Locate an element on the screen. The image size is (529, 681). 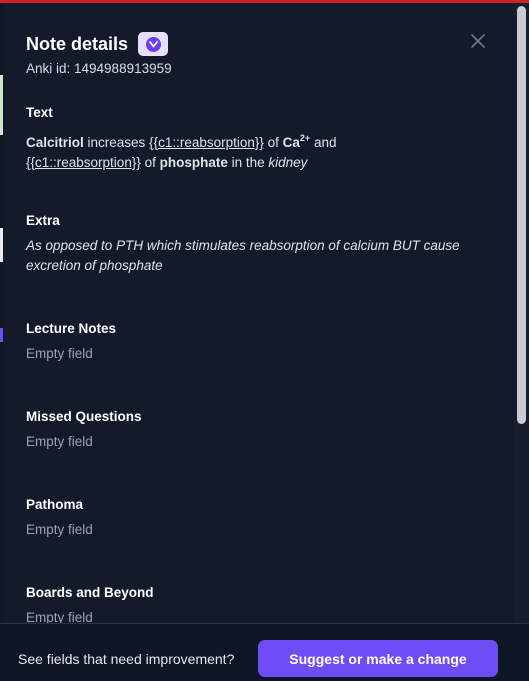
close-icon is located at coordinates (478, 41).